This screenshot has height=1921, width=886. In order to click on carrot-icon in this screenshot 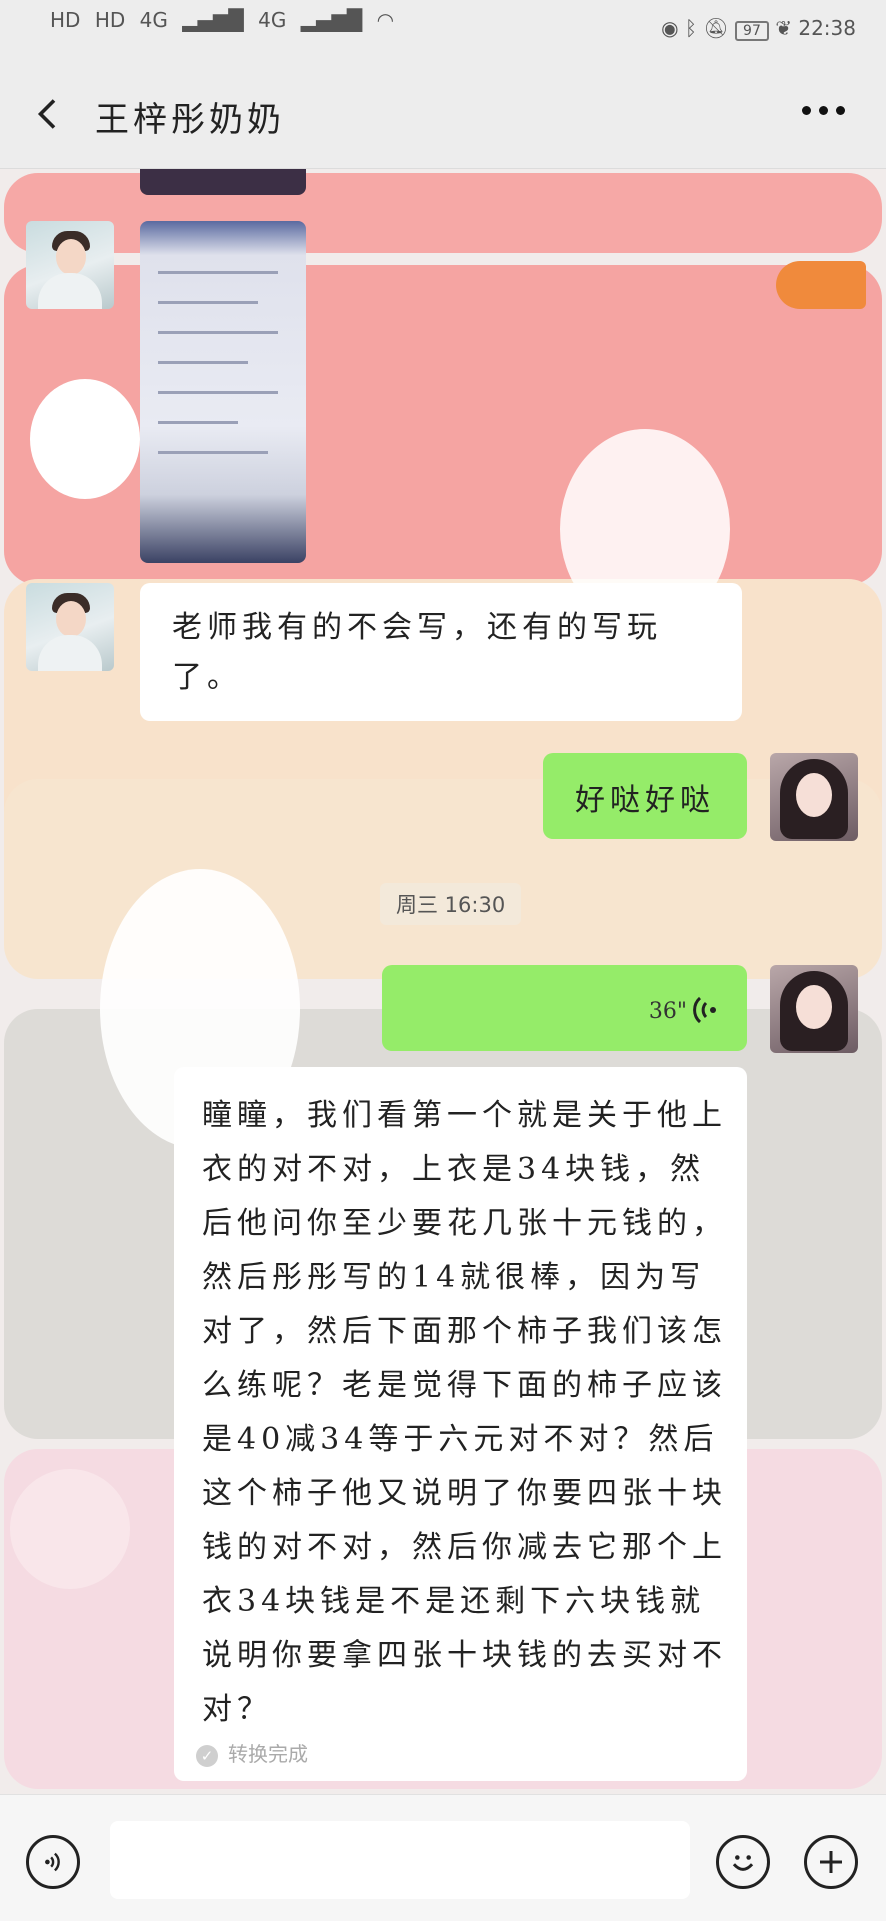, I will do `click(821, 285)`.